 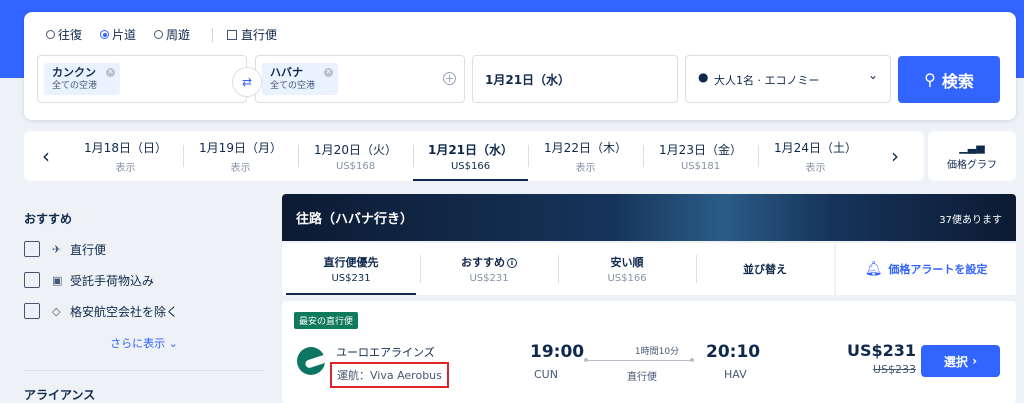 What do you see at coordinates (955, 361) in the screenshot?
I see `select-label: 選択` at bounding box center [955, 361].